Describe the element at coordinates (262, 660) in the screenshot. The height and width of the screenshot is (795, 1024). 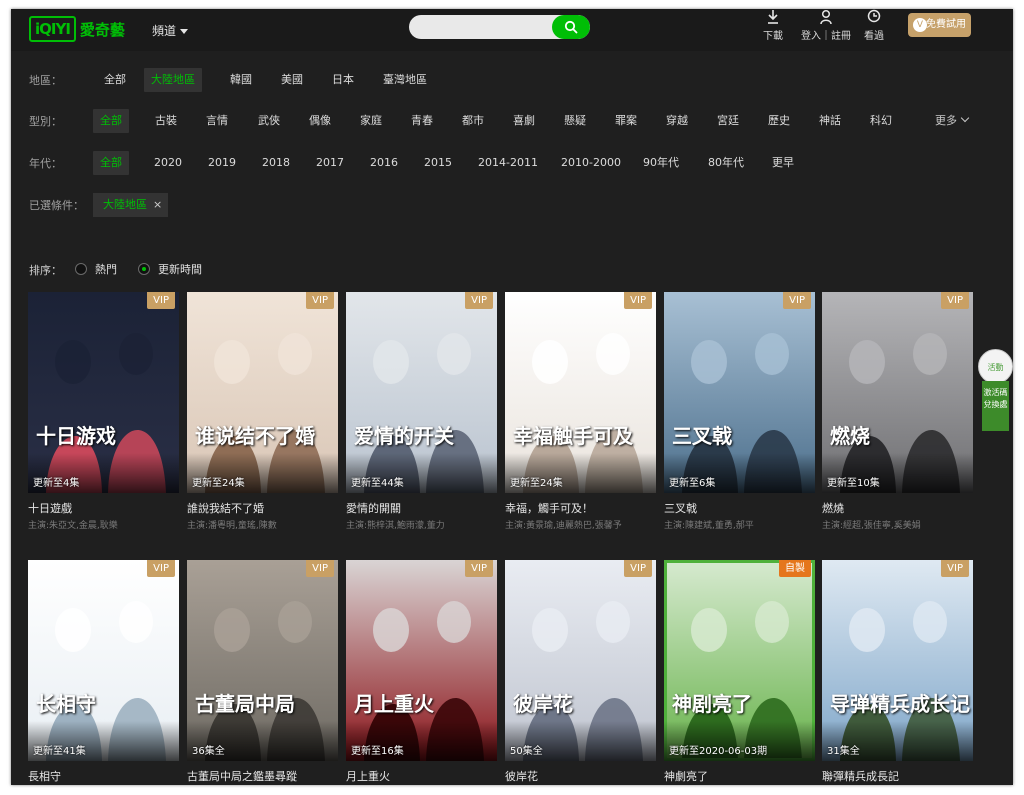
I see `poster-image: 古董局中局 VIP 36集全` at that location.